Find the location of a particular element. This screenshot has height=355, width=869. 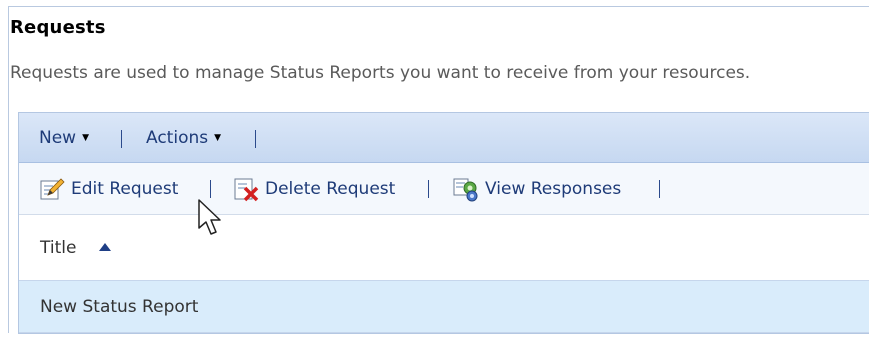

actions-menu-button: Actions ▼ is located at coordinates (183, 137).